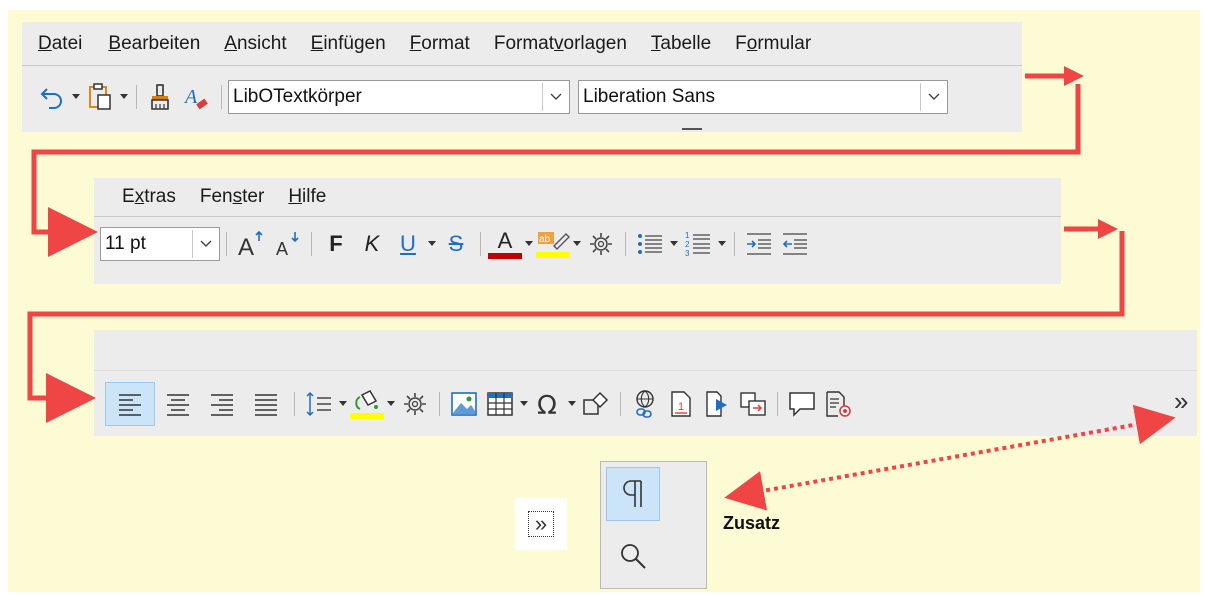 The height and width of the screenshot is (596, 1205). Describe the element at coordinates (577, 216) in the screenshot. I see `menubar-2-separator` at that location.